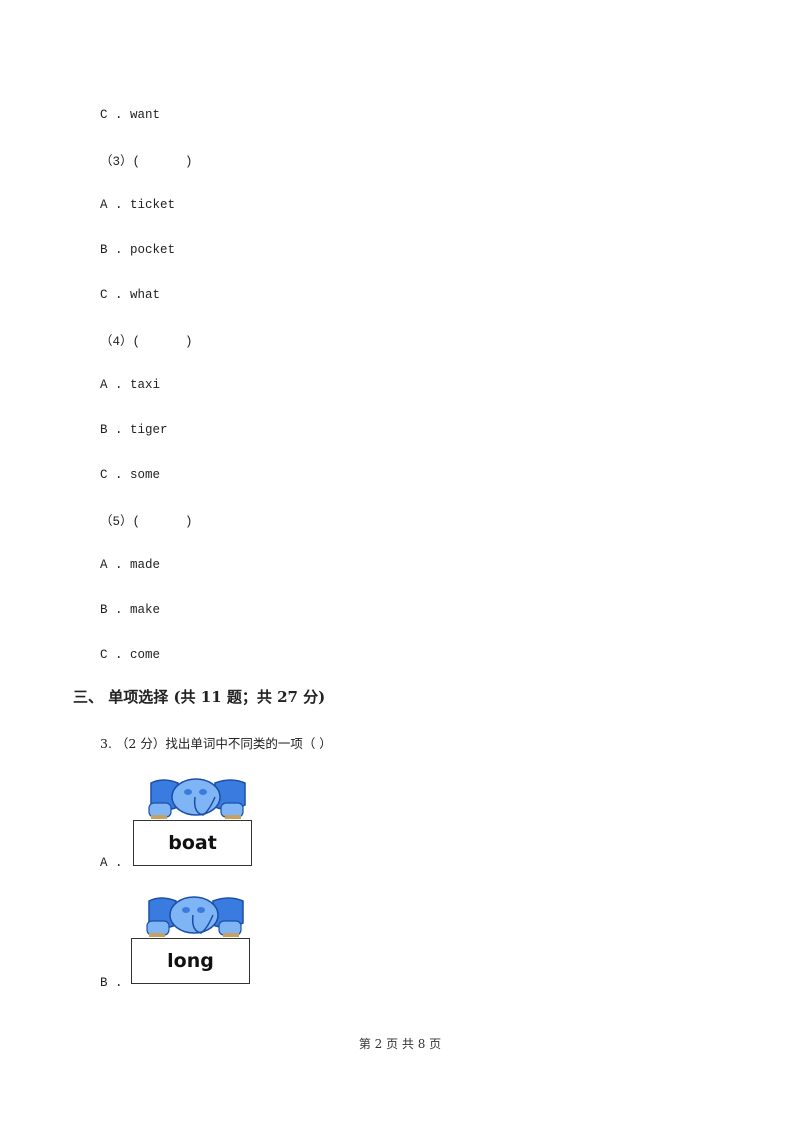 The height and width of the screenshot is (1132, 800). I want to click on option-b-image: long, so click(191, 939).